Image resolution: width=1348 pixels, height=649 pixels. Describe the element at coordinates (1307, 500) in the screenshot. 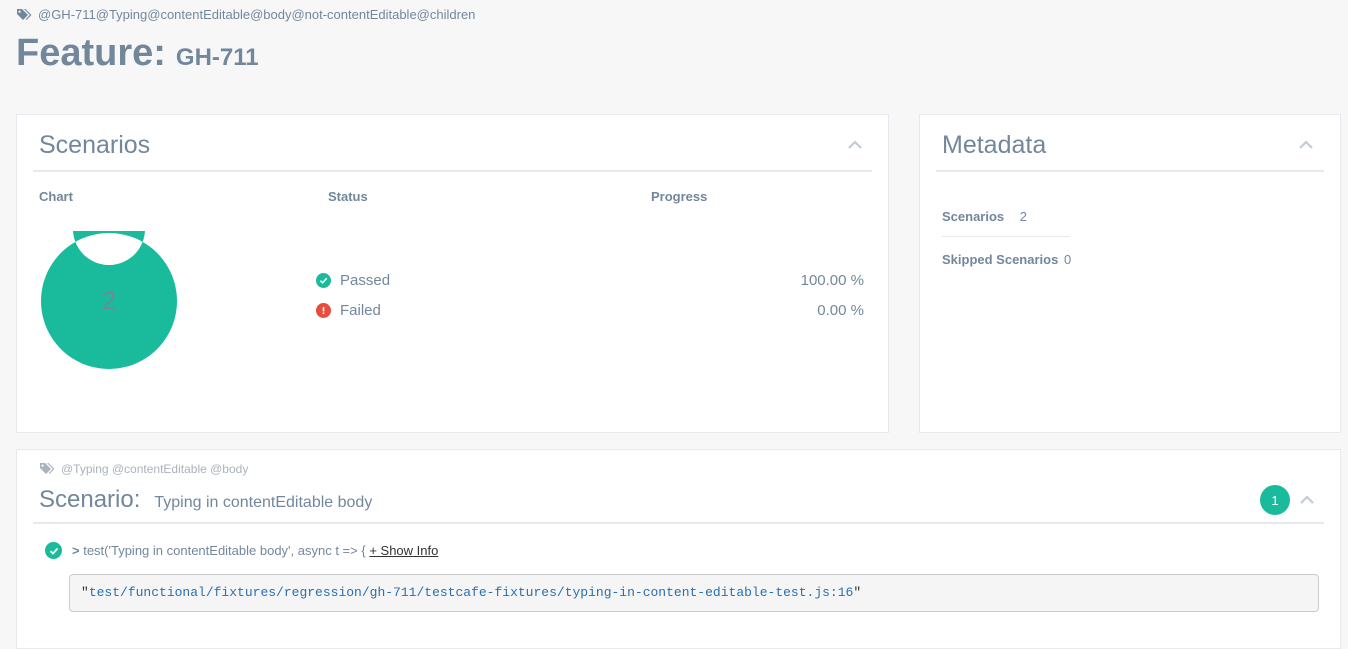

I see `scenario-collapse-icon` at that location.